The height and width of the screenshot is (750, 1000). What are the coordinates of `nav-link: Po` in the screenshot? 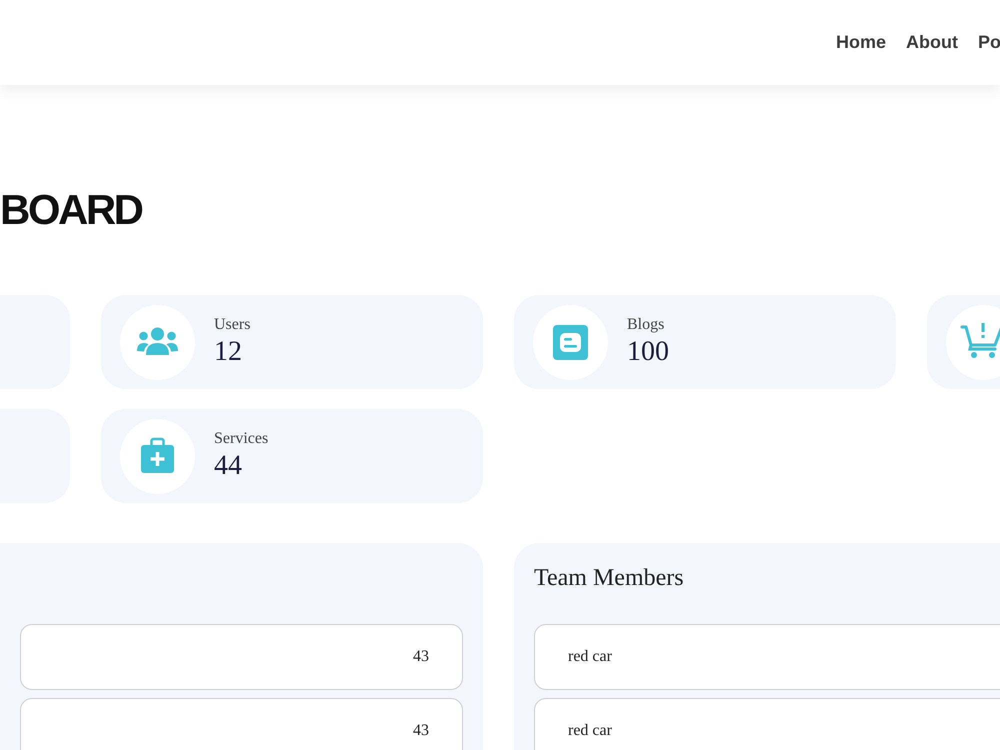 It's located at (989, 42).